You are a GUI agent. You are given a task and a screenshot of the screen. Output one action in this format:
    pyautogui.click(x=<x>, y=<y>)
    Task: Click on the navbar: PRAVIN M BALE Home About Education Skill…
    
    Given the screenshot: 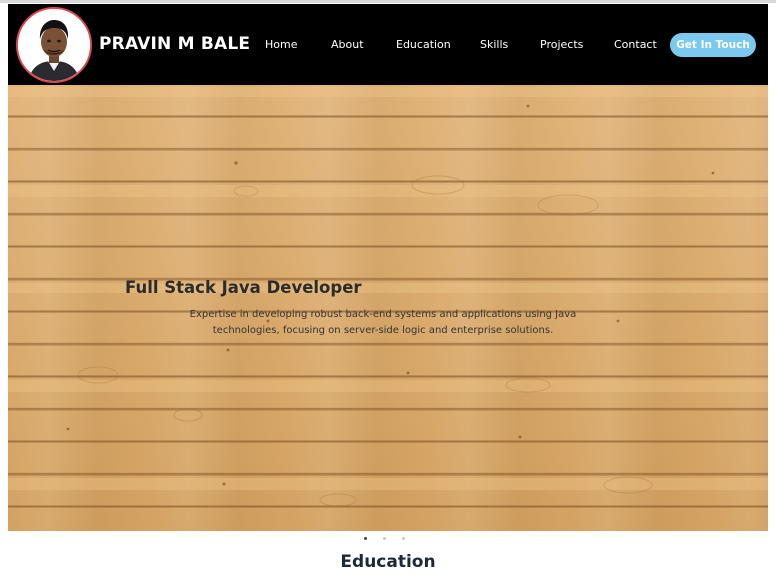 What is the action you would take?
    pyautogui.click(x=388, y=44)
    